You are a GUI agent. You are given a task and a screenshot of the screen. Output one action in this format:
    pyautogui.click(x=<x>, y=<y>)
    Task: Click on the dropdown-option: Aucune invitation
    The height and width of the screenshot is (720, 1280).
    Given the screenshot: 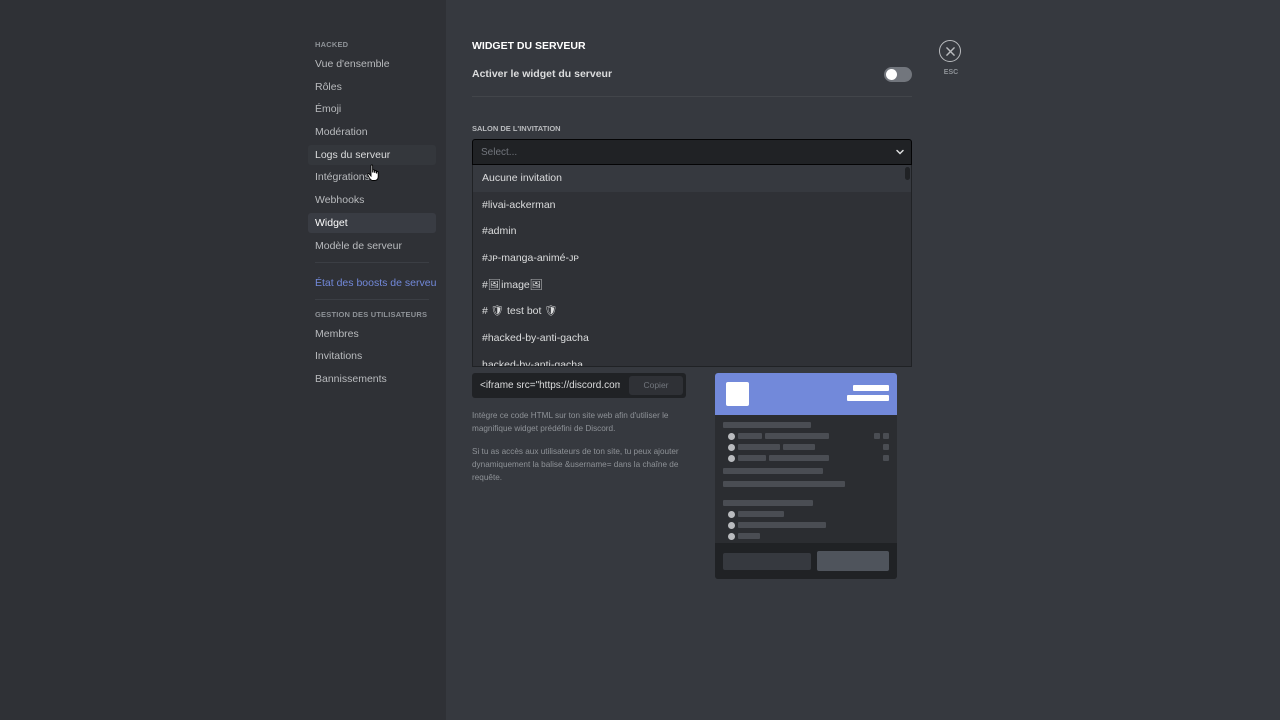 What is the action you would take?
    pyautogui.click(x=692, y=178)
    